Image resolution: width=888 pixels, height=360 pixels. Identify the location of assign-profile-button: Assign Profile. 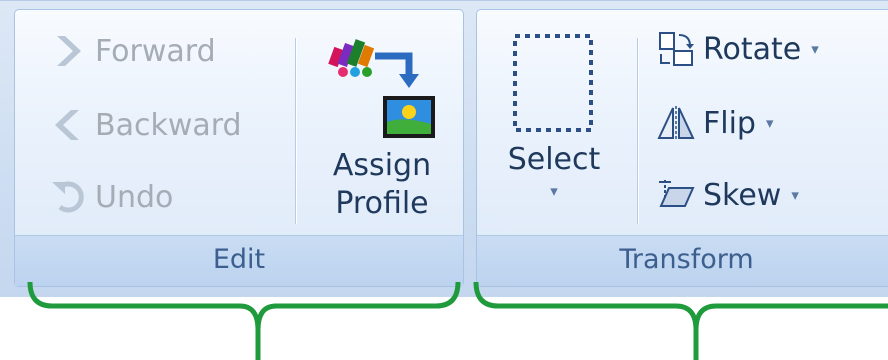
(382, 126).